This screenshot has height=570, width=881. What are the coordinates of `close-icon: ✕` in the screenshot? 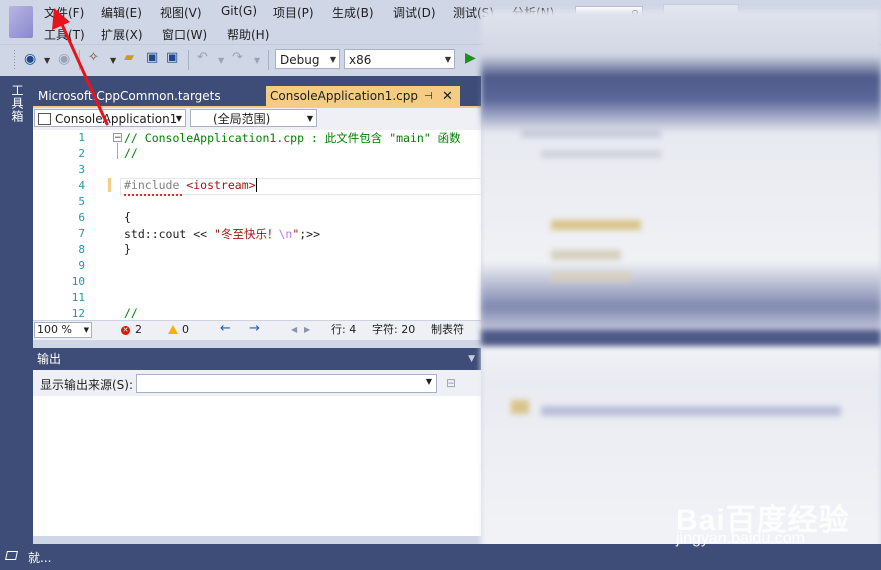 It's located at (447, 96).